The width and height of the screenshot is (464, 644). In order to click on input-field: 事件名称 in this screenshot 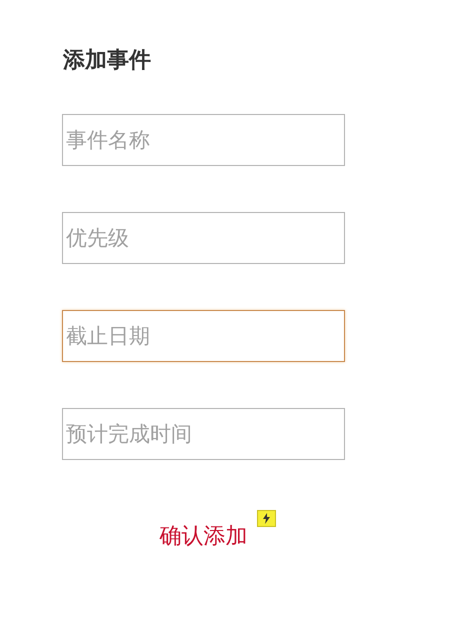, I will do `click(203, 140)`.